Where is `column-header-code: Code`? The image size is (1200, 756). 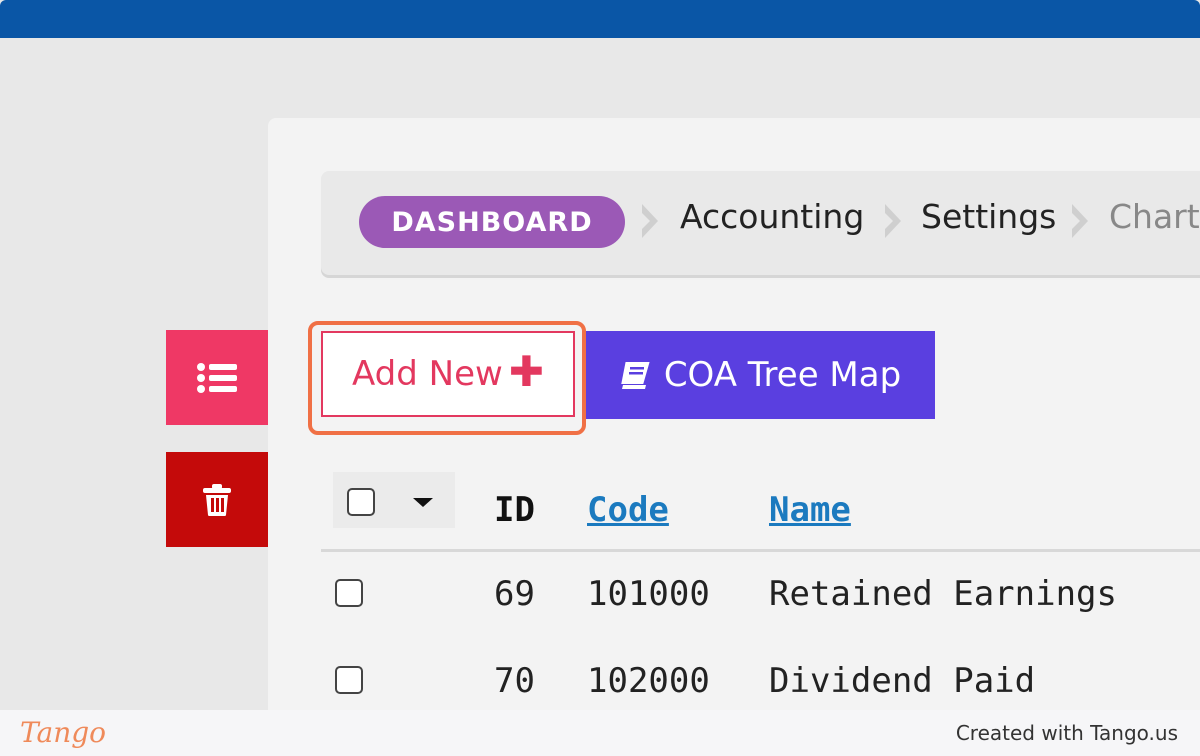 column-header-code: Code is located at coordinates (628, 510).